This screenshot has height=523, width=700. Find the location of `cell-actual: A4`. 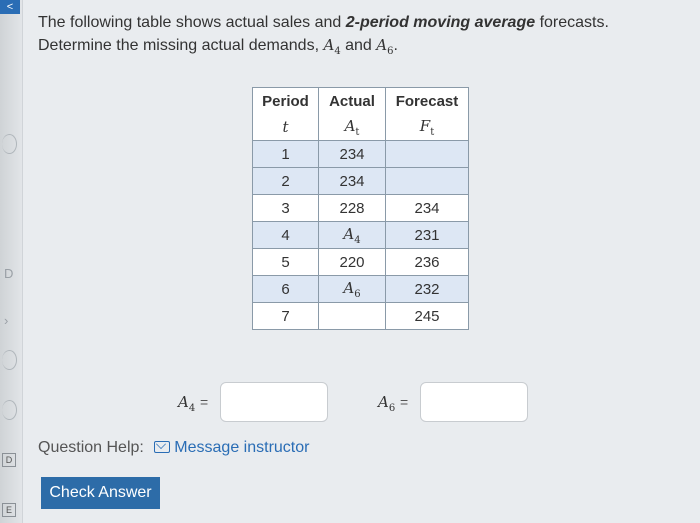

cell-actual: A4 is located at coordinates (352, 235).